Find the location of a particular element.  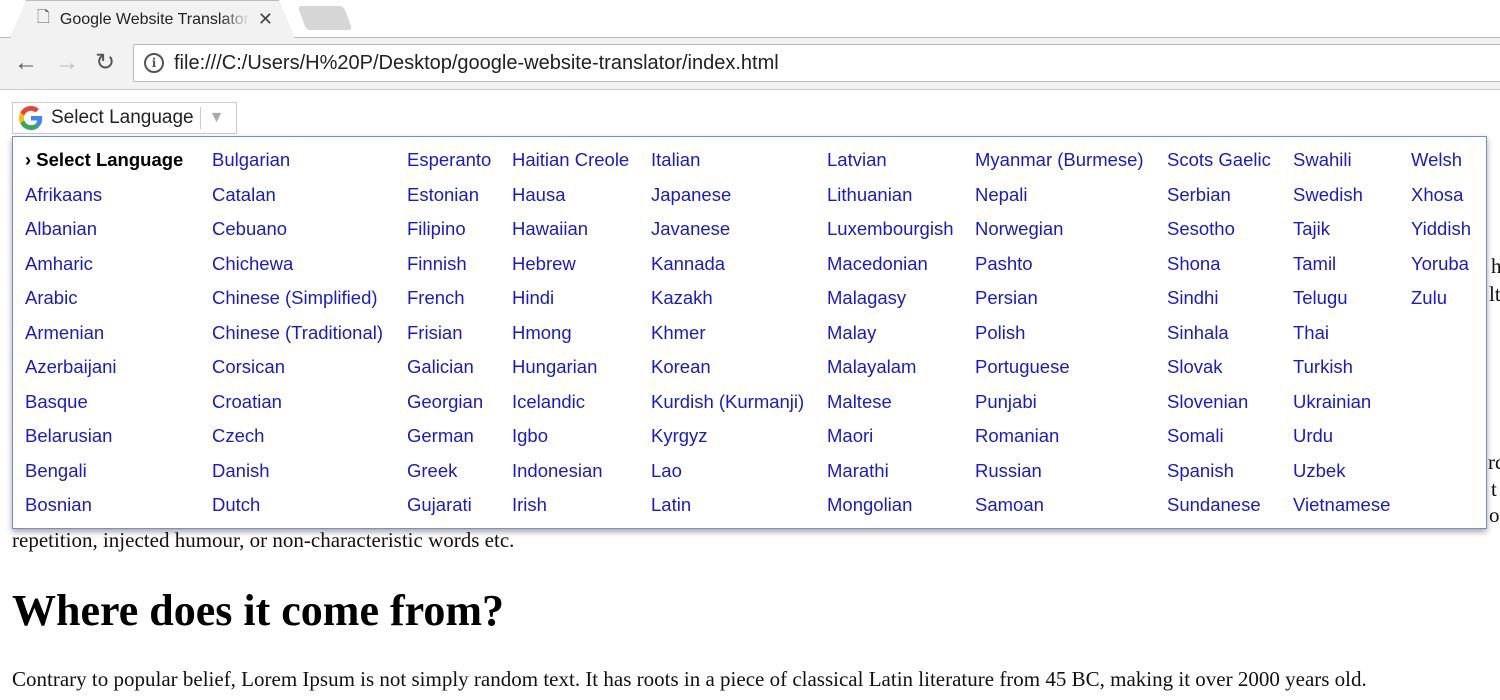

language-option: Swahili is located at coordinates (1341, 165).